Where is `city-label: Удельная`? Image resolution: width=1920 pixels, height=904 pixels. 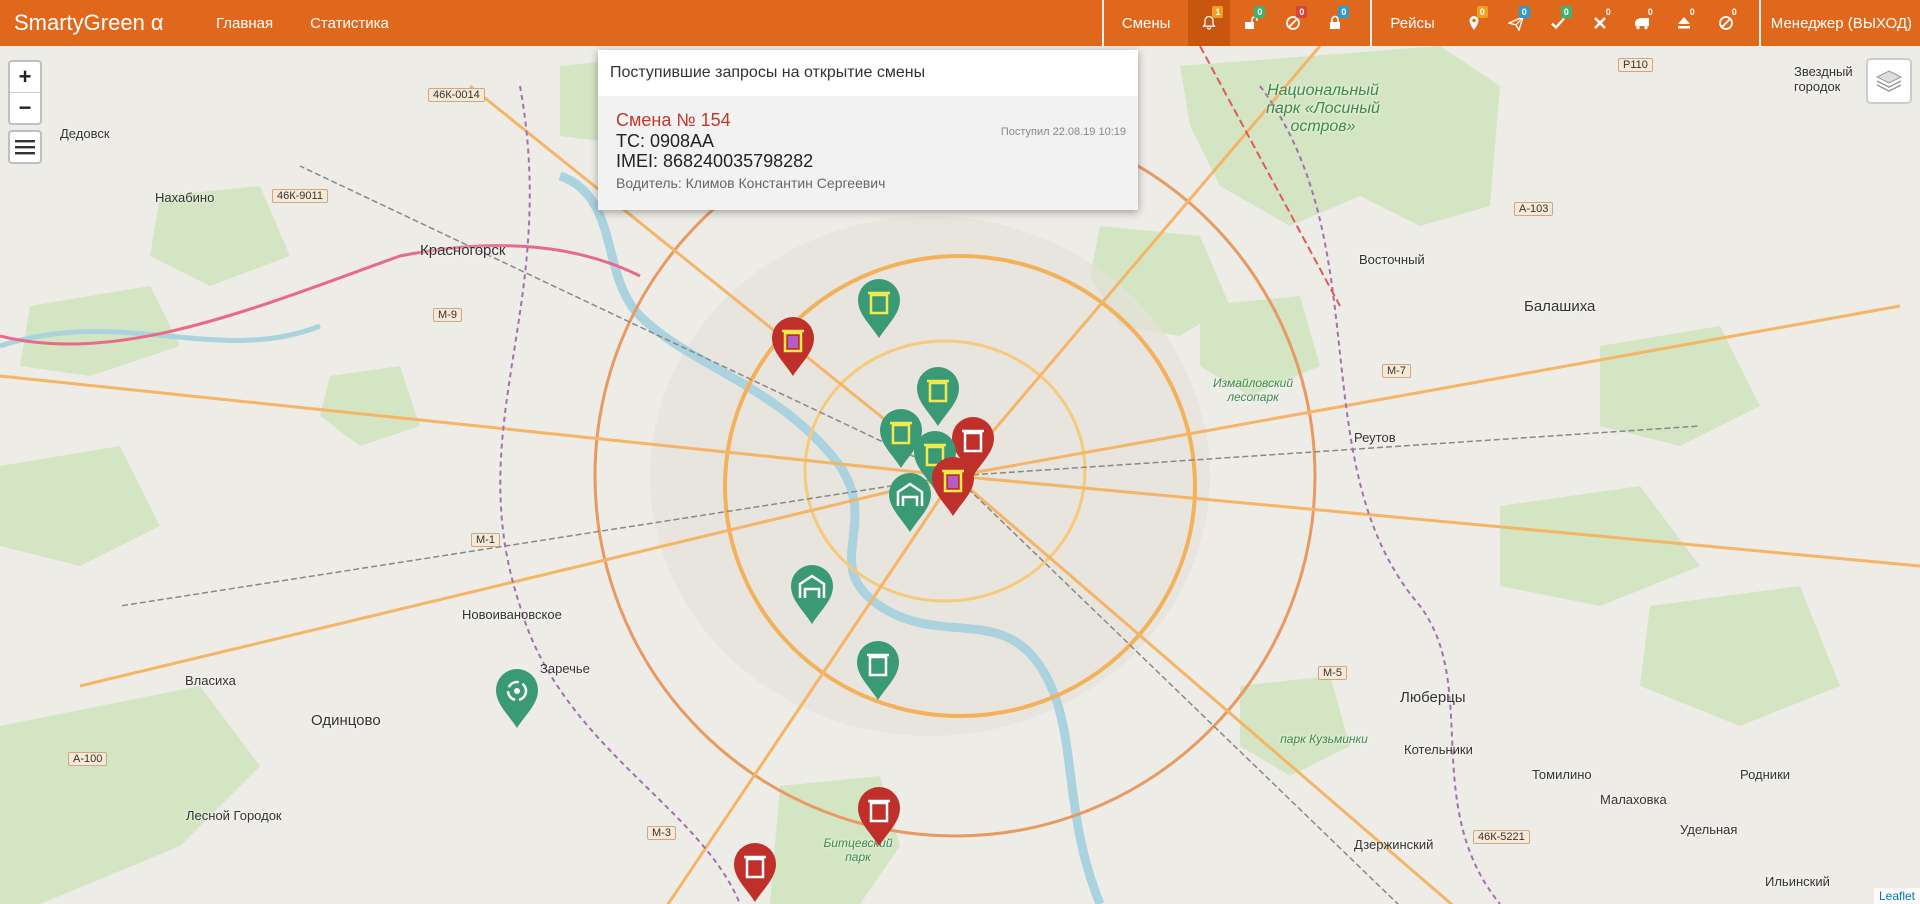 city-label: Удельная is located at coordinates (1709, 829).